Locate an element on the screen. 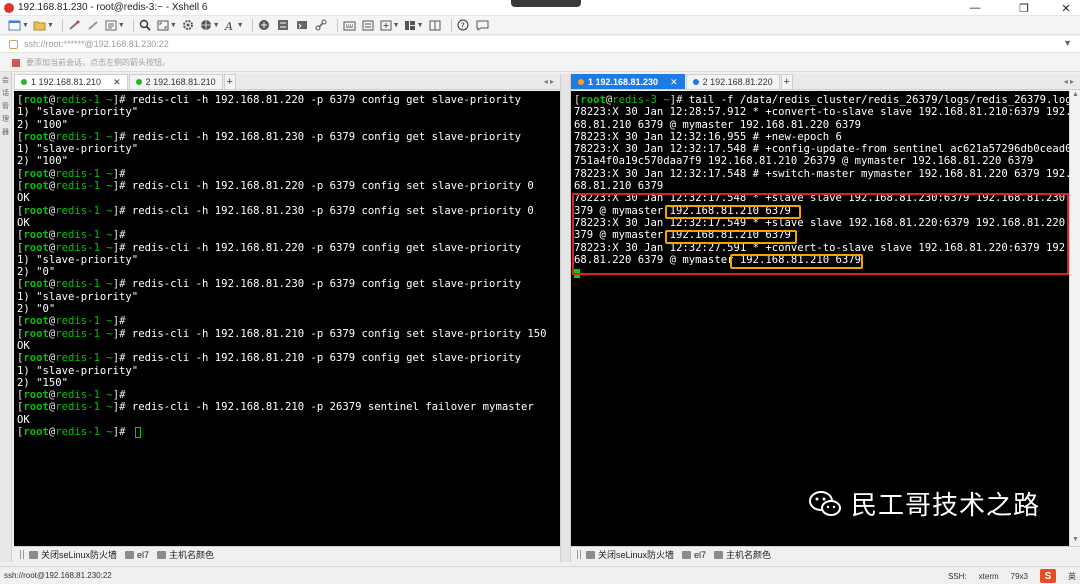 The height and width of the screenshot is (584, 1080). prompt-symbol: # is located at coordinates (122, 321).